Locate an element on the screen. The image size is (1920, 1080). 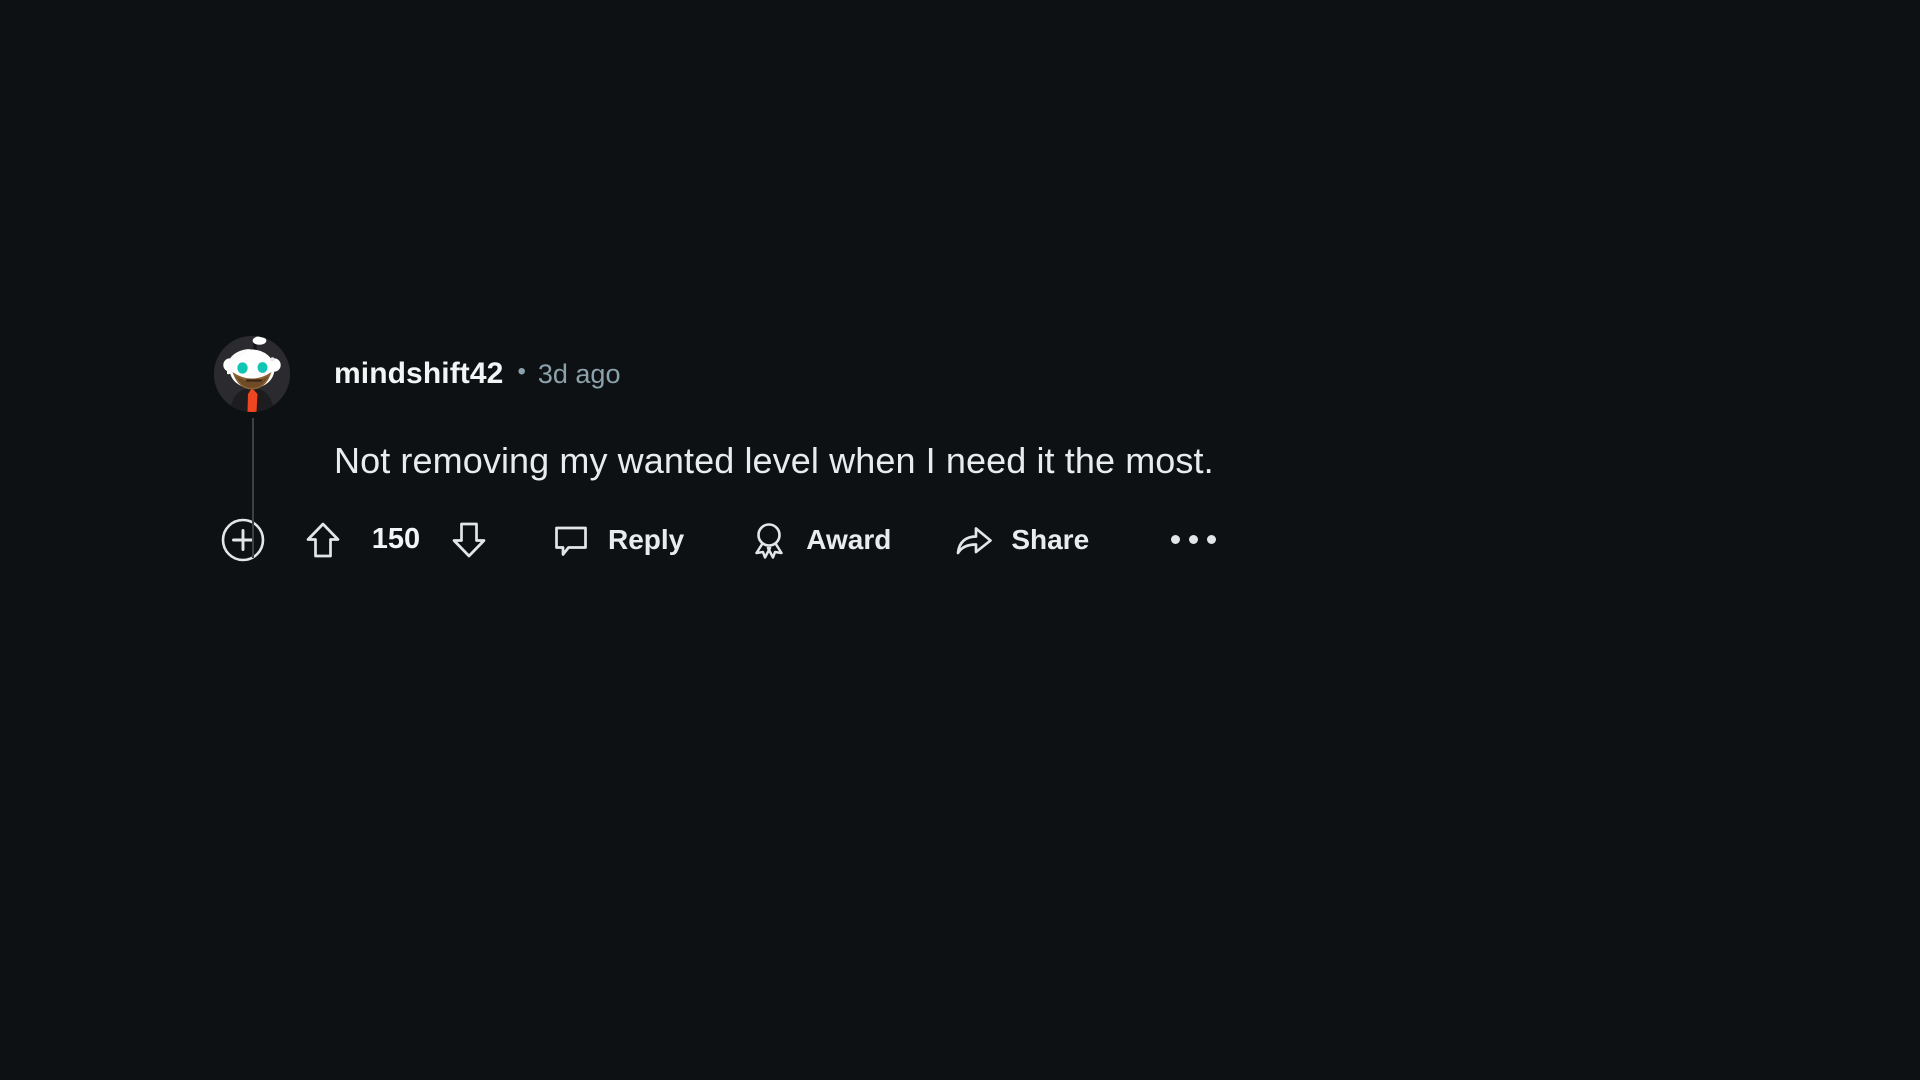
more-horizontal-icon is located at coordinates (1193, 540).